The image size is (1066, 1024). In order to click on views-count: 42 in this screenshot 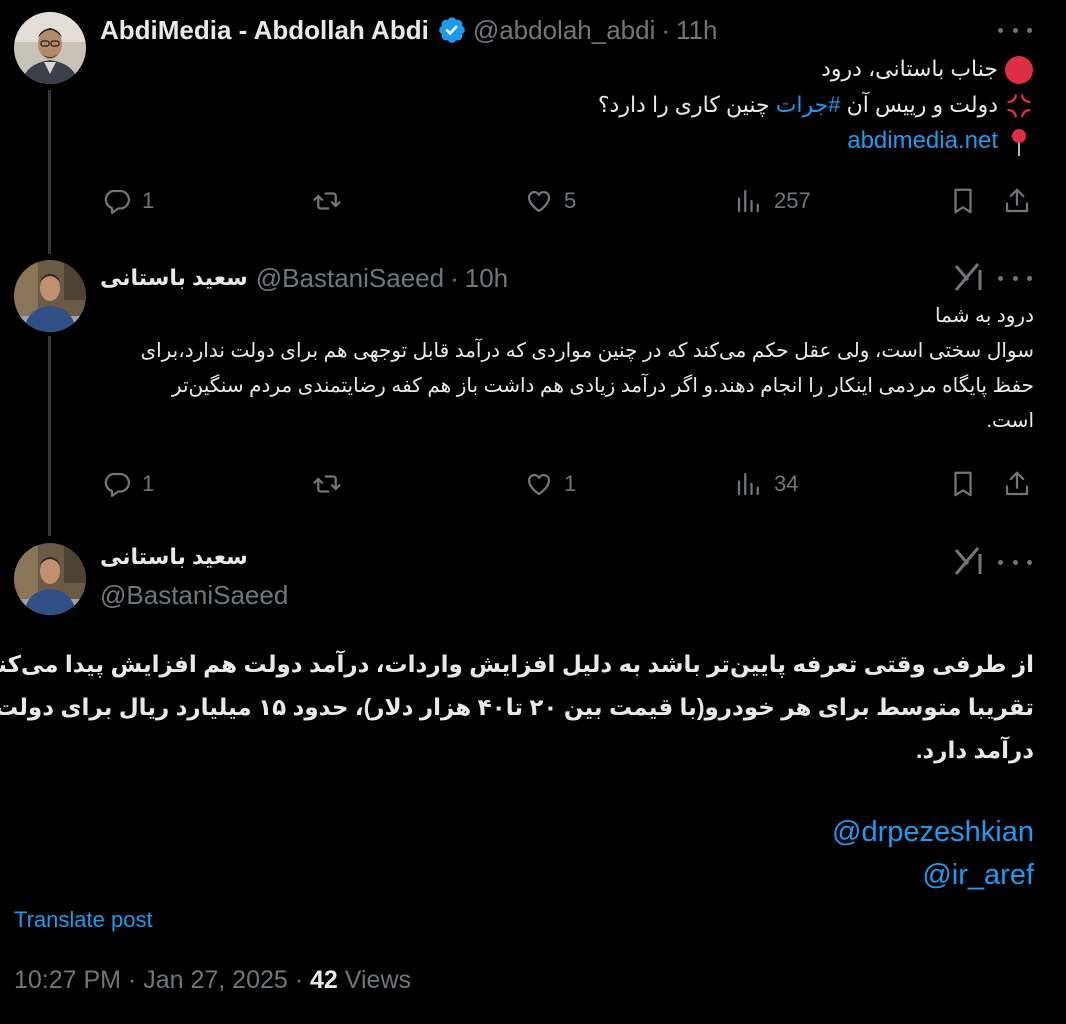, I will do `click(324, 980)`.